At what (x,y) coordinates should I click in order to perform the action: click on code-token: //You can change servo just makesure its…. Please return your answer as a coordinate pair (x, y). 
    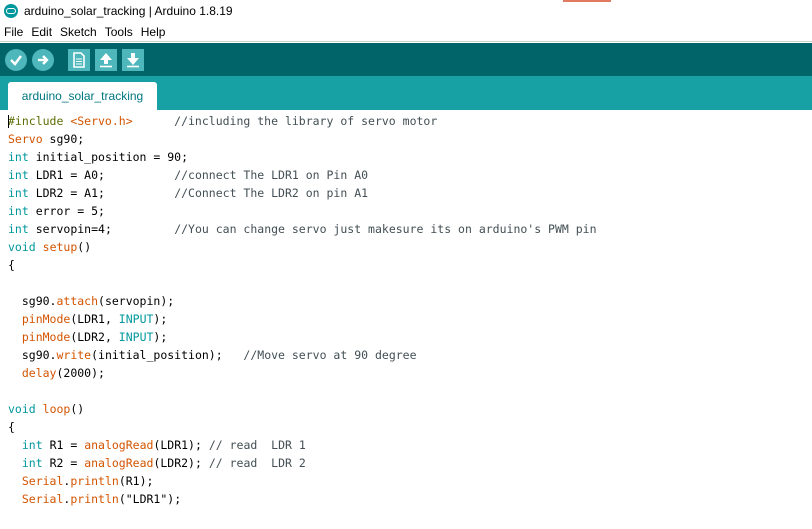
    Looking at the image, I should click on (385, 229).